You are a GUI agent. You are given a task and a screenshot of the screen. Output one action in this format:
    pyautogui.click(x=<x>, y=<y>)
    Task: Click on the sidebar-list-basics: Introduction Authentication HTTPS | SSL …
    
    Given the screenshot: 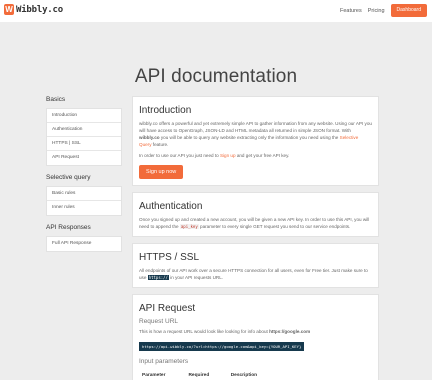 What is the action you would take?
    pyautogui.click(x=84, y=137)
    